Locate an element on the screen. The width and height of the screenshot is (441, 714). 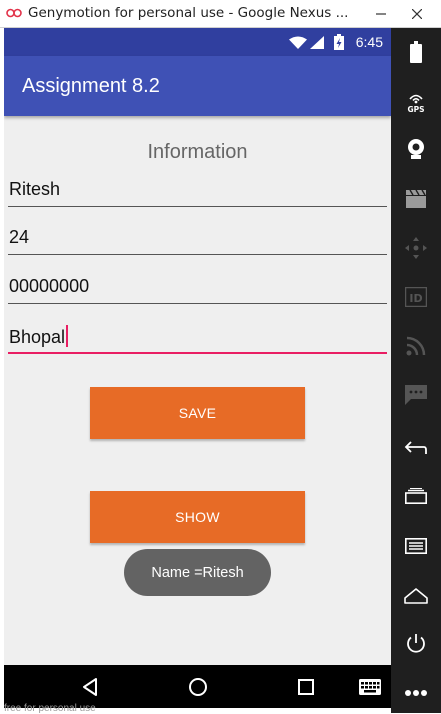
close-window-button is located at coordinates (417, 13).